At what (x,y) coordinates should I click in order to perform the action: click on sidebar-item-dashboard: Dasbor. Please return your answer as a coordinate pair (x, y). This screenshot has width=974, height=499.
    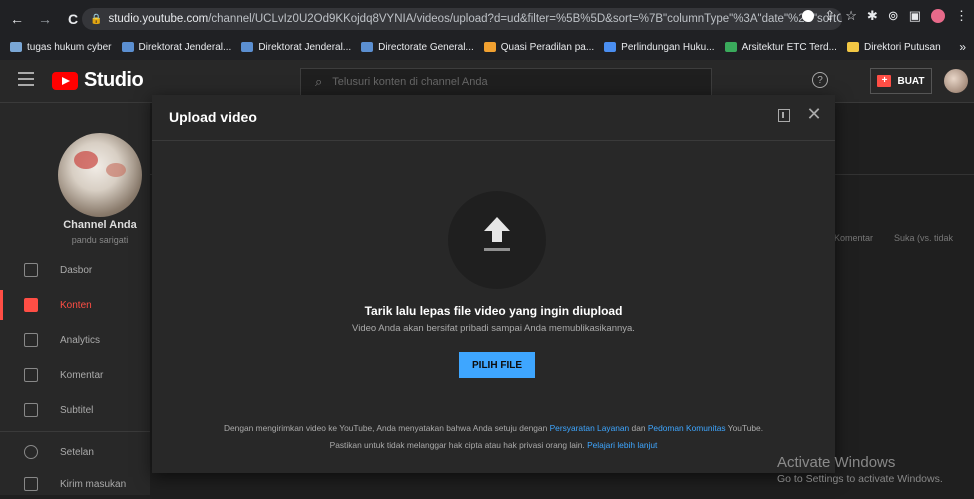
    Looking at the image, I should click on (75, 270).